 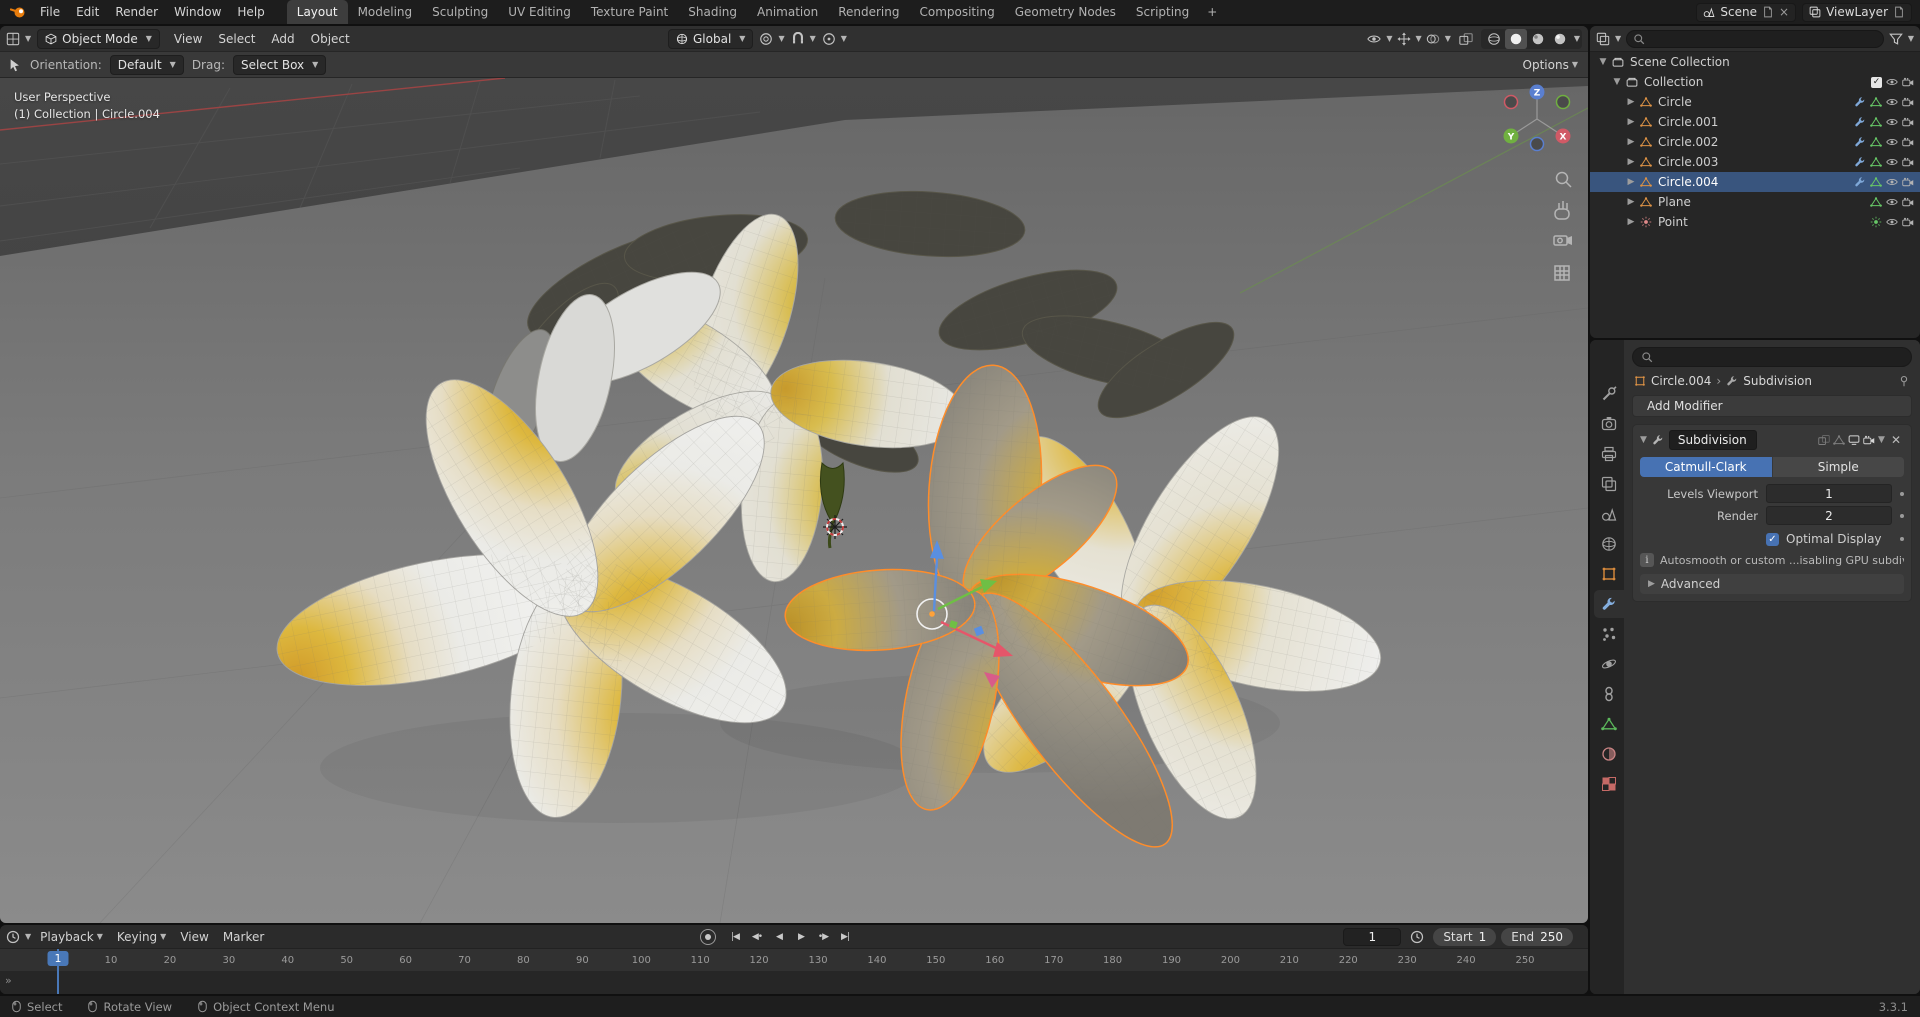 I want to click on viewport-menu-view: View, so click(x=188, y=38).